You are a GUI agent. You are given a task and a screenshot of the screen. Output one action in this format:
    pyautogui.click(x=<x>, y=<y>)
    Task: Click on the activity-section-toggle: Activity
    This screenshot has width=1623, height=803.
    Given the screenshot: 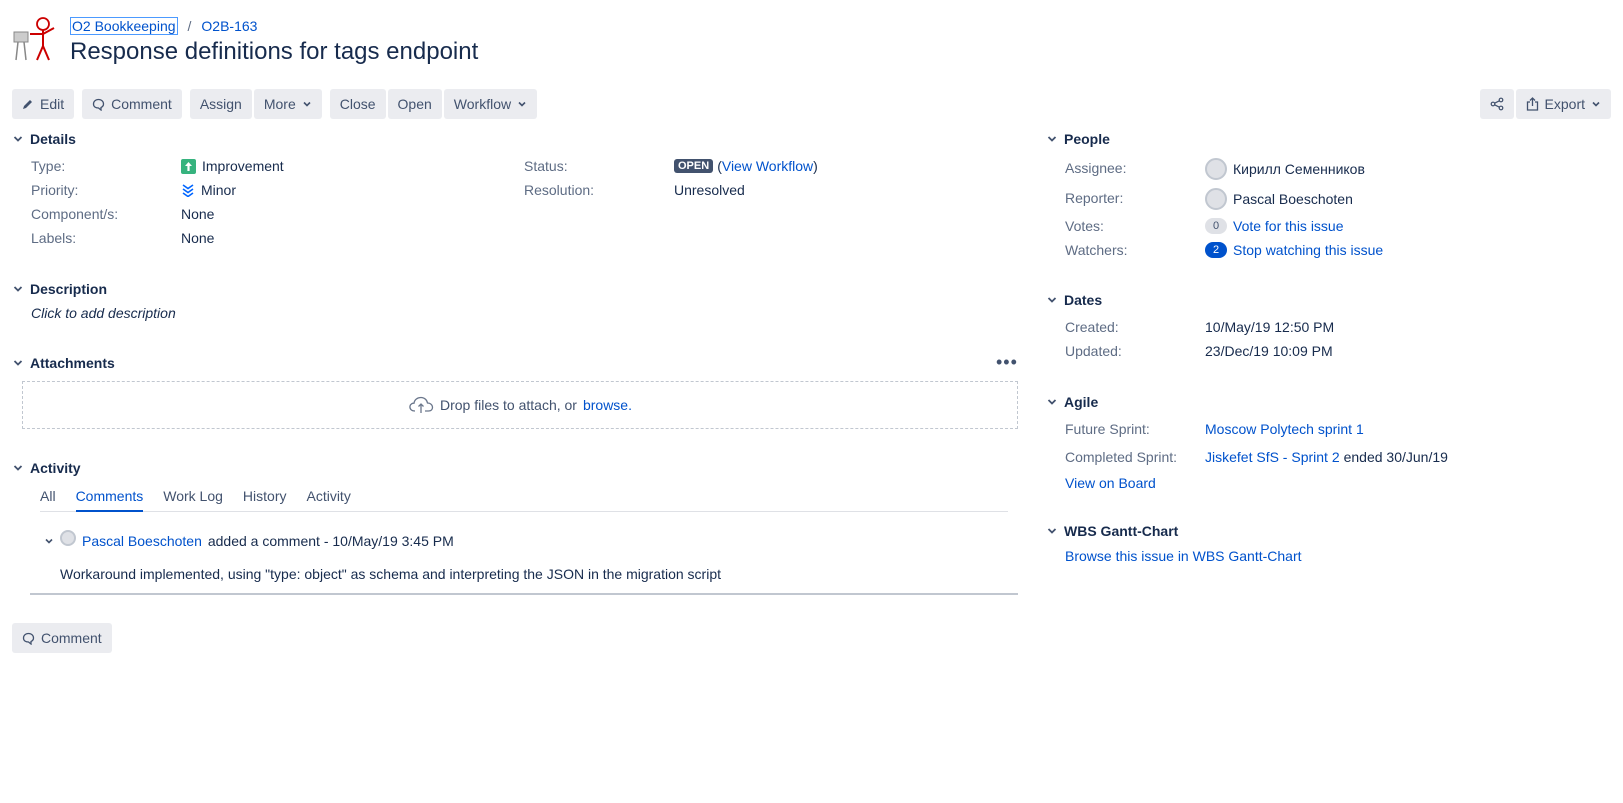 What is the action you would take?
    pyautogui.click(x=46, y=468)
    